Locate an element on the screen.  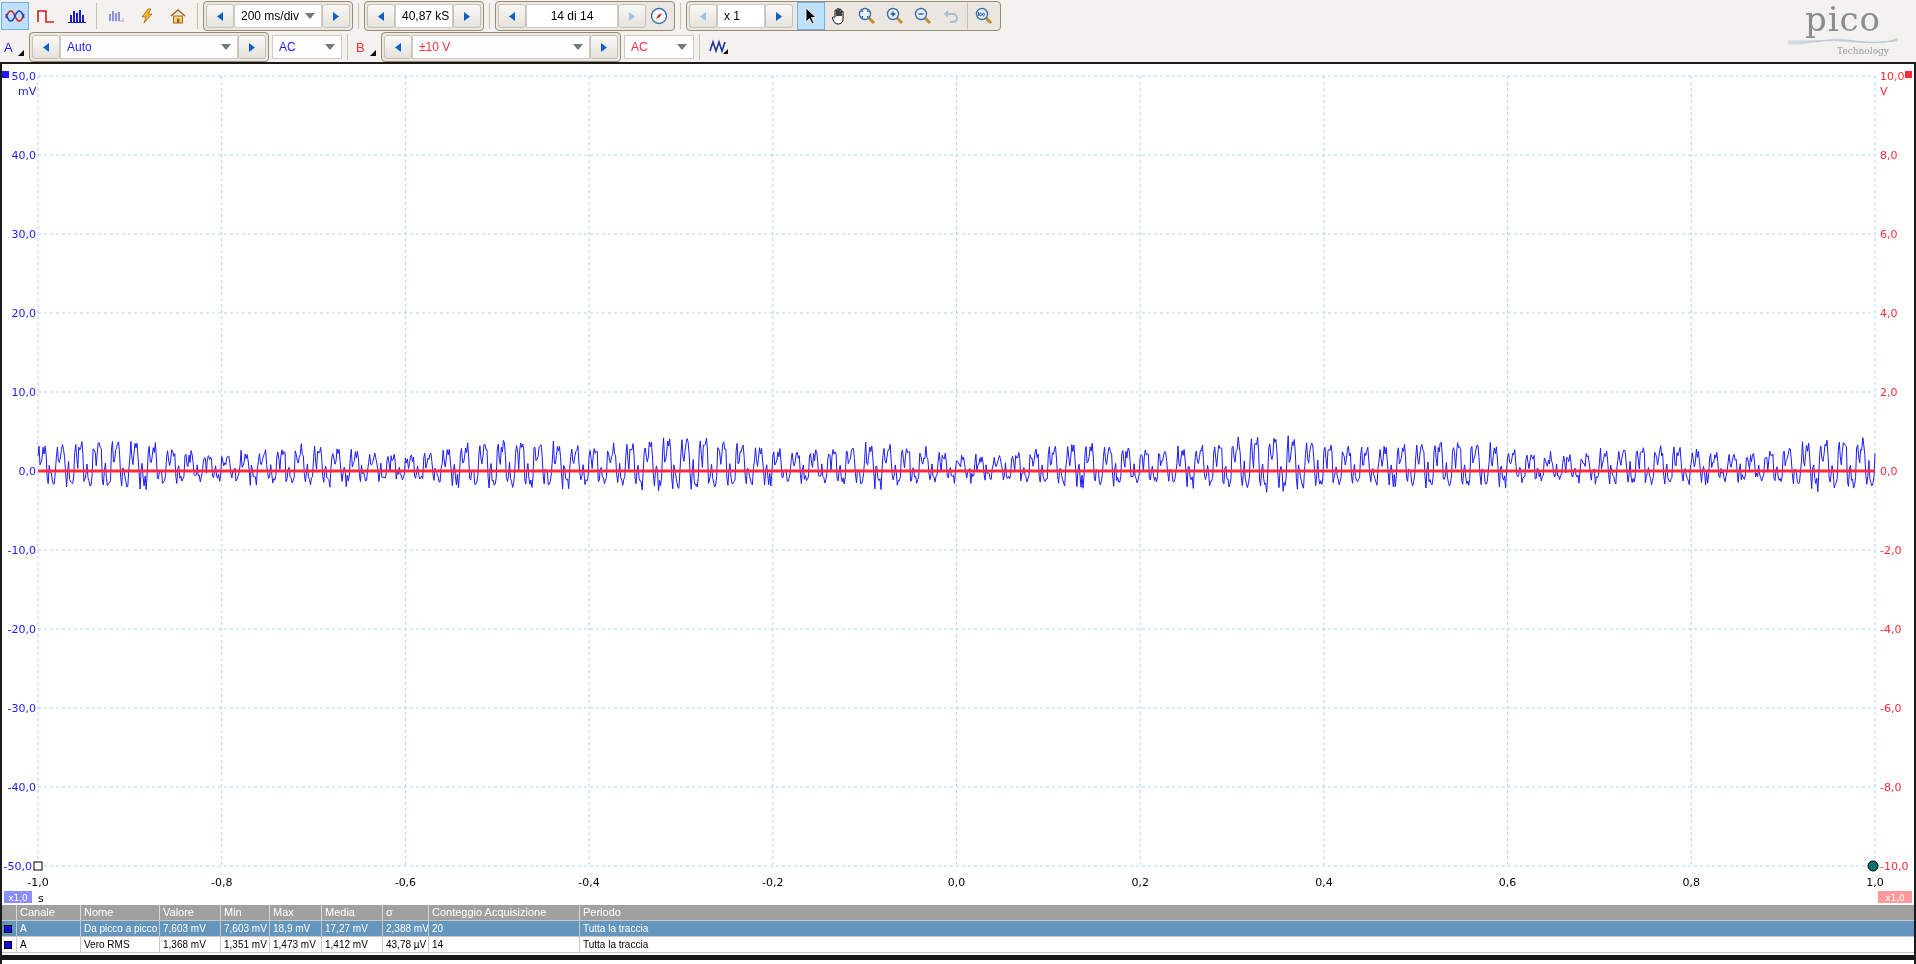
zoom-in-icon is located at coordinates (895, 16).